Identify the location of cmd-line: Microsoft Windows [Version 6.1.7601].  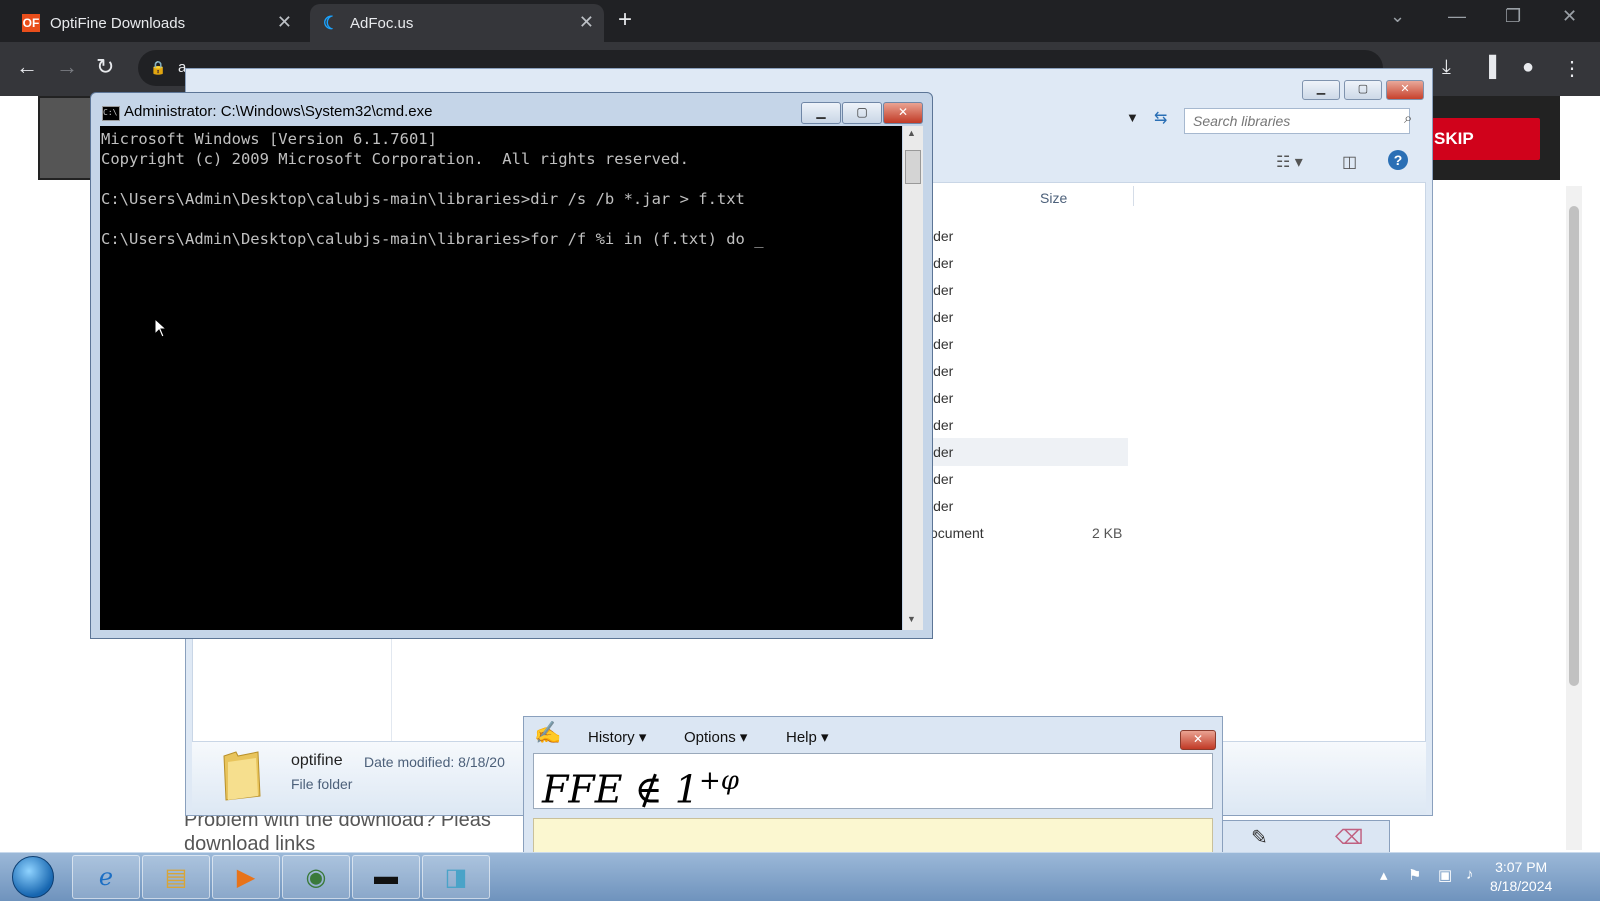
(269, 139).